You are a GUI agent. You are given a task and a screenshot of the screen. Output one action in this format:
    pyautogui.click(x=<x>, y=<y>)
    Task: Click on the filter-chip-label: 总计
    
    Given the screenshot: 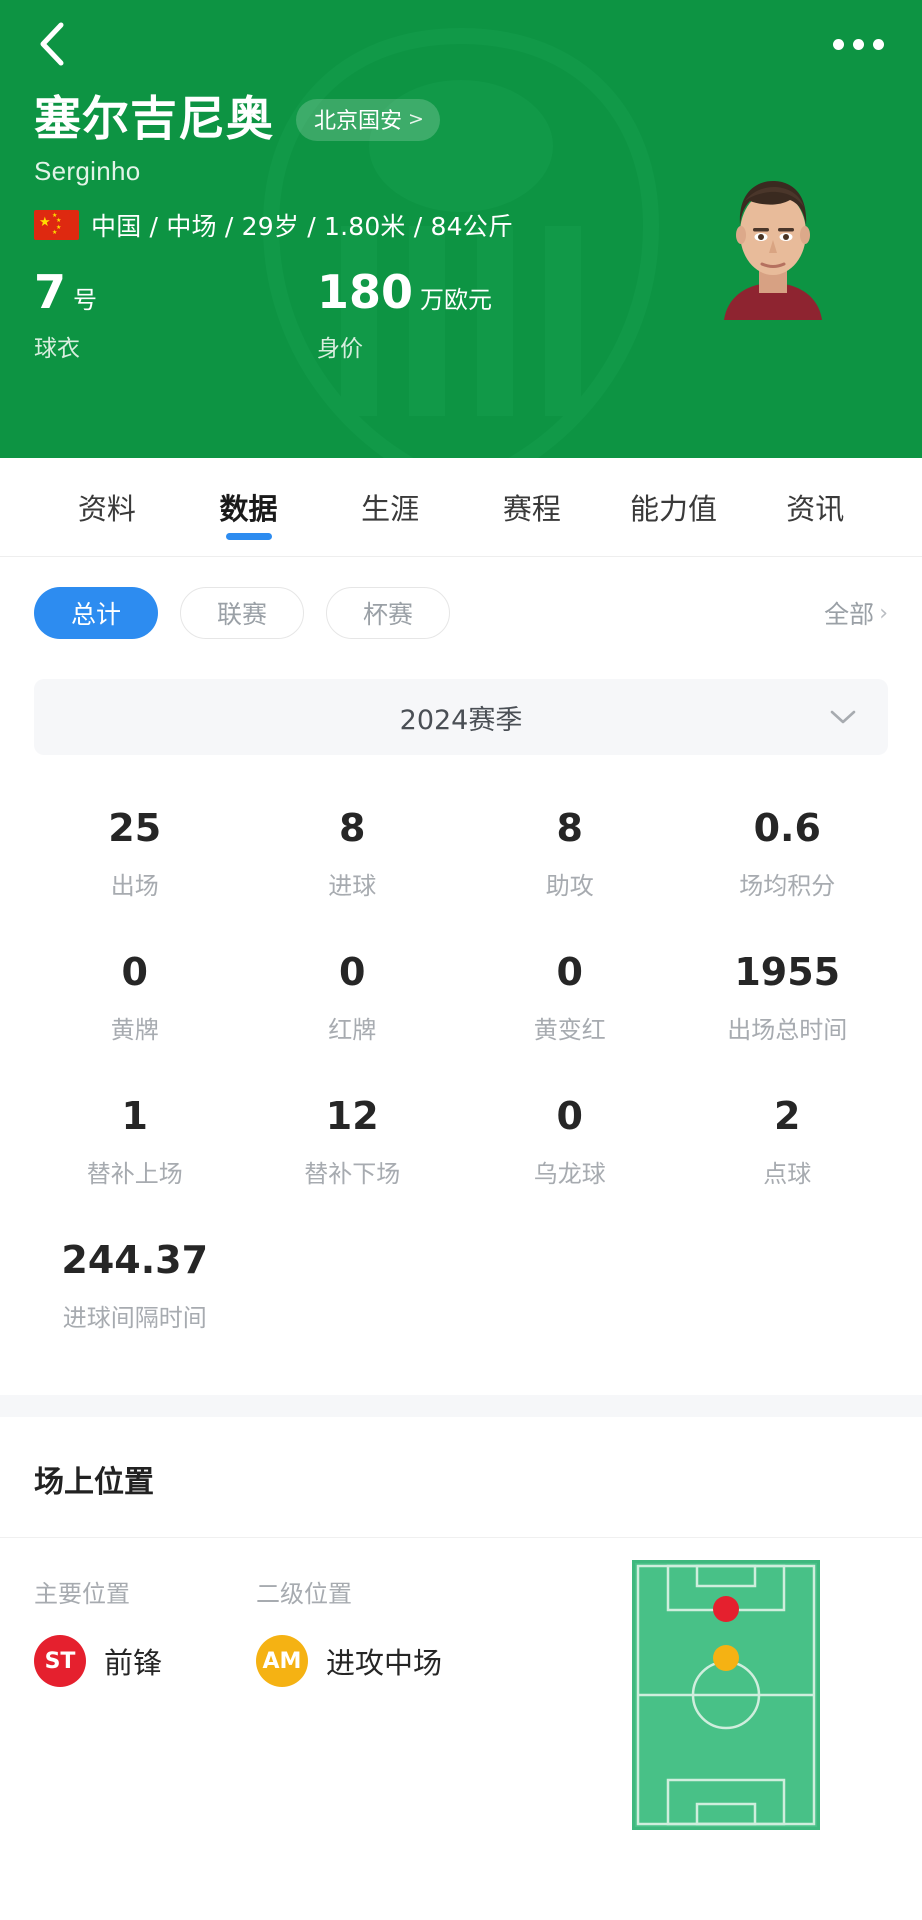 What is the action you would take?
    pyautogui.click(x=95, y=614)
    